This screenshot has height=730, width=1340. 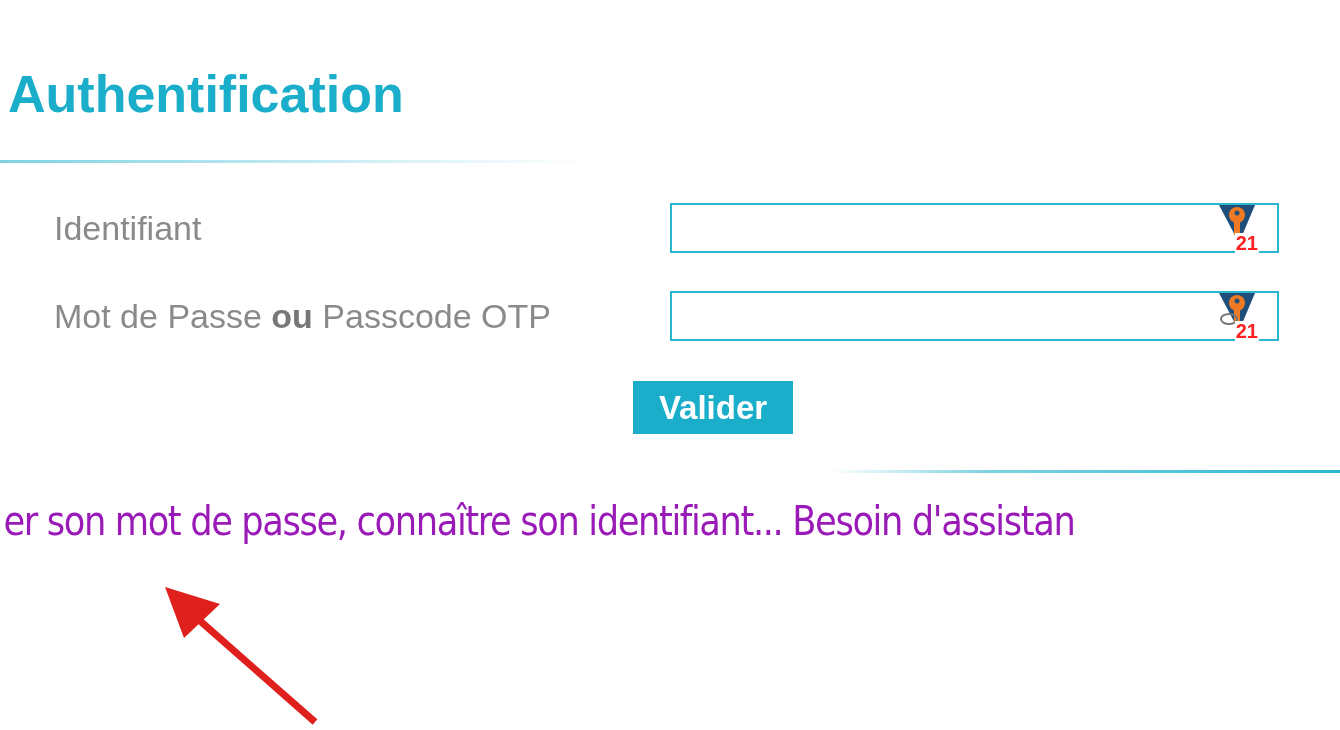 What do you see at coordinates (974, 316) in the screenshot?
I see `password-field: 21` at bounding box center [974, 316].